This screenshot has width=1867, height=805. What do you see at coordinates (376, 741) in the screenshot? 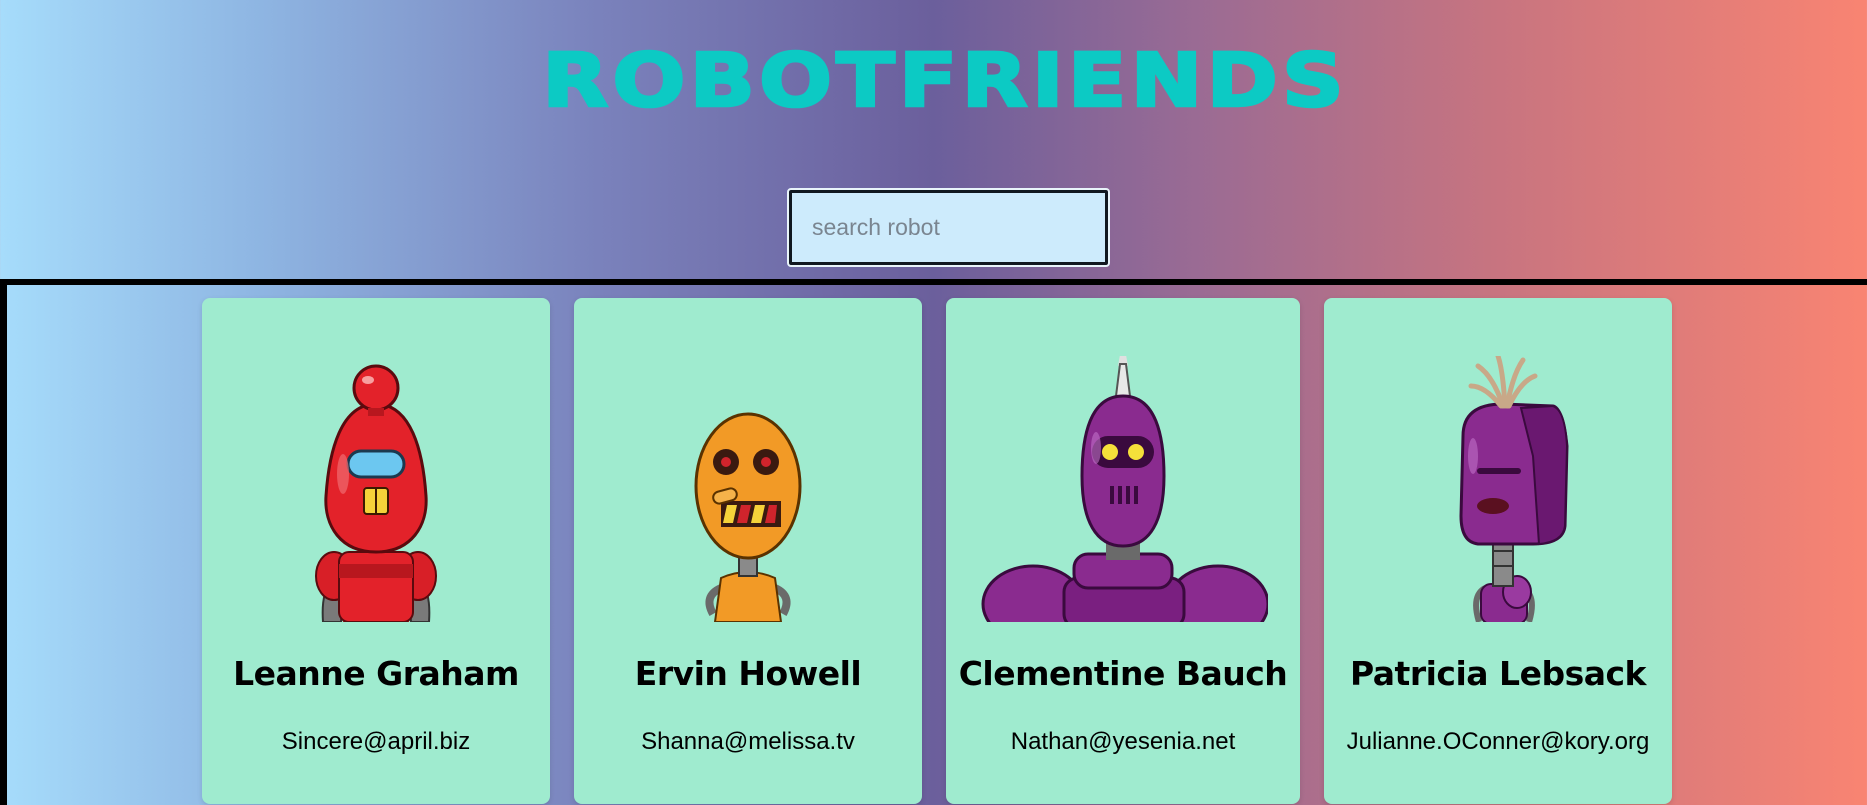
I see `robot-email: Sincere@april.biz` at bounding box center [376, 741].